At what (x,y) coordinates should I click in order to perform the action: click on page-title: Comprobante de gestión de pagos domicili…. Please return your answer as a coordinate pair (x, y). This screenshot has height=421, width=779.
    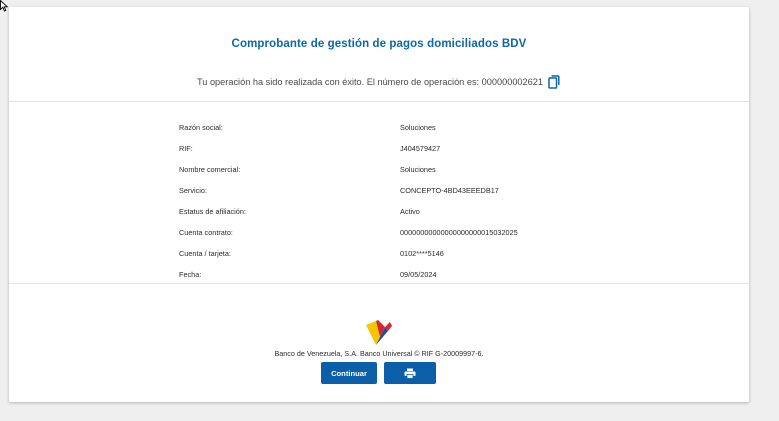
    Looking at the image, I should click on (379, 44).